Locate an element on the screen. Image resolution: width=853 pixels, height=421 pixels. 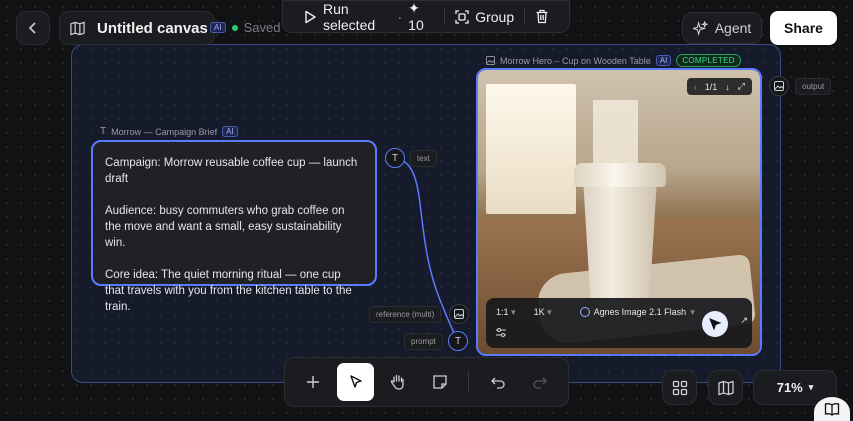
plus-icon is located at coordinates (313, 382).